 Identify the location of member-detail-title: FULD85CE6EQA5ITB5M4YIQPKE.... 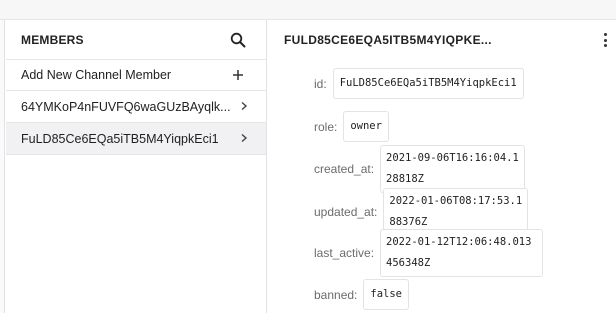
(388, 40).